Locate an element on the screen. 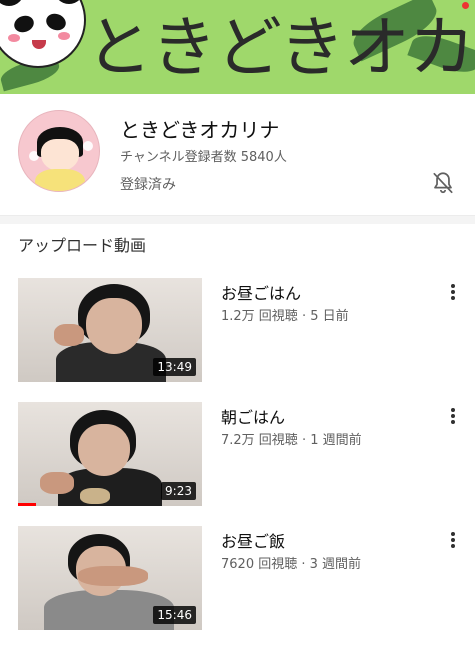  subscriber-count: チャンネル登録者数 5840人 is located at coordinates (203, 157).